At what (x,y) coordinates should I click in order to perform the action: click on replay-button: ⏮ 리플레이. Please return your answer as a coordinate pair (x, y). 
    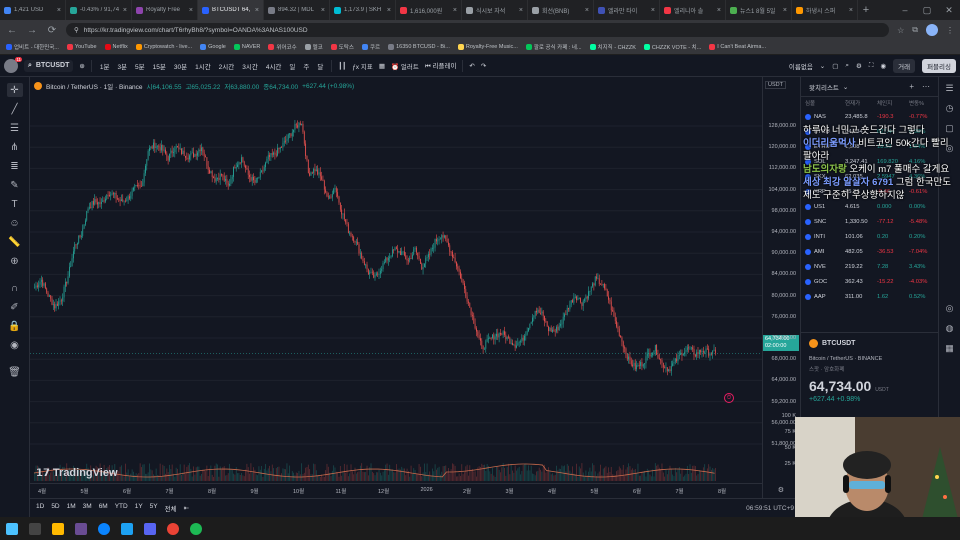
    Looking at the image, I should click on (441, 65).